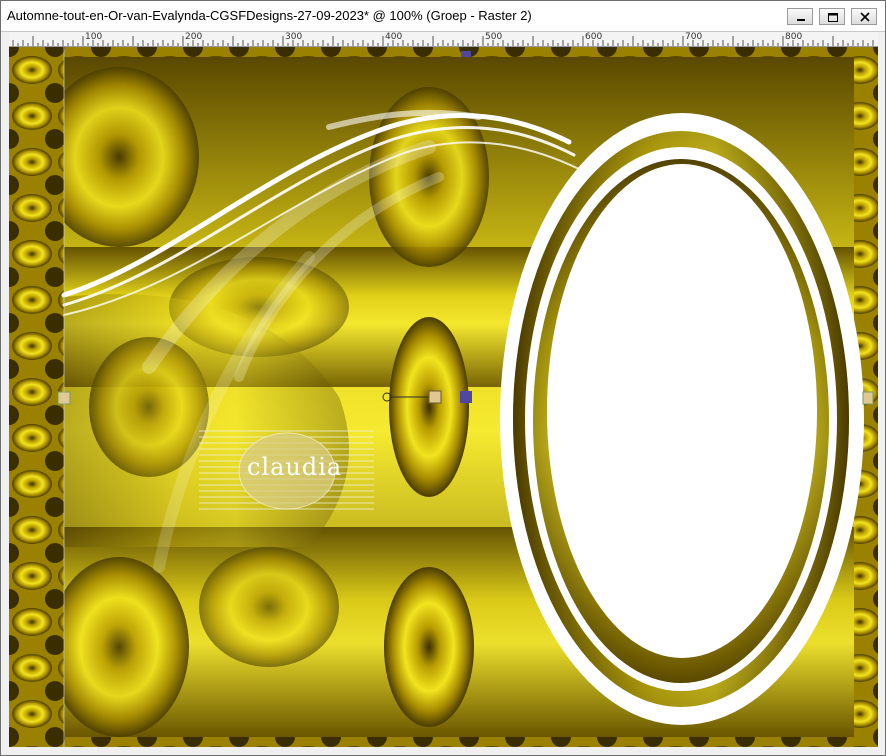 The width and height of the screenshot is (886, 756). Describe the element at coordinates (194, 37) in the screenshot. I see `ruler-label-200: 200` at that location.